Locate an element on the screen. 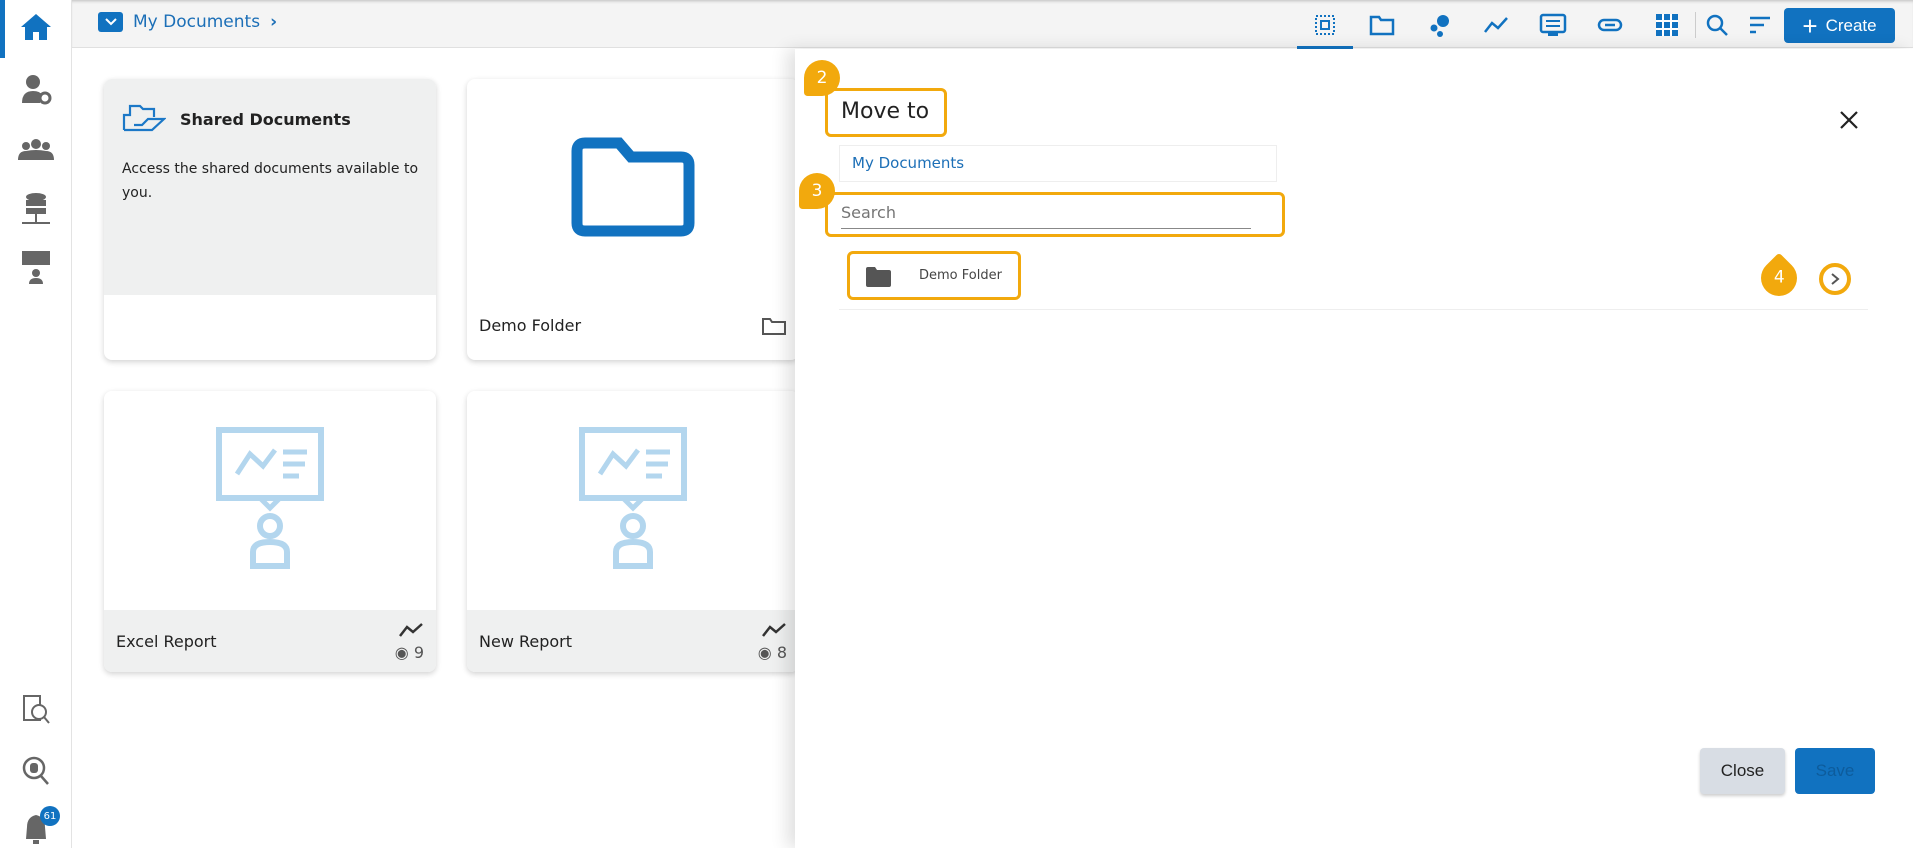 The height and width of the screenshot is (848, 1913). sidebar: 61 is located at coordinates (36, 424).